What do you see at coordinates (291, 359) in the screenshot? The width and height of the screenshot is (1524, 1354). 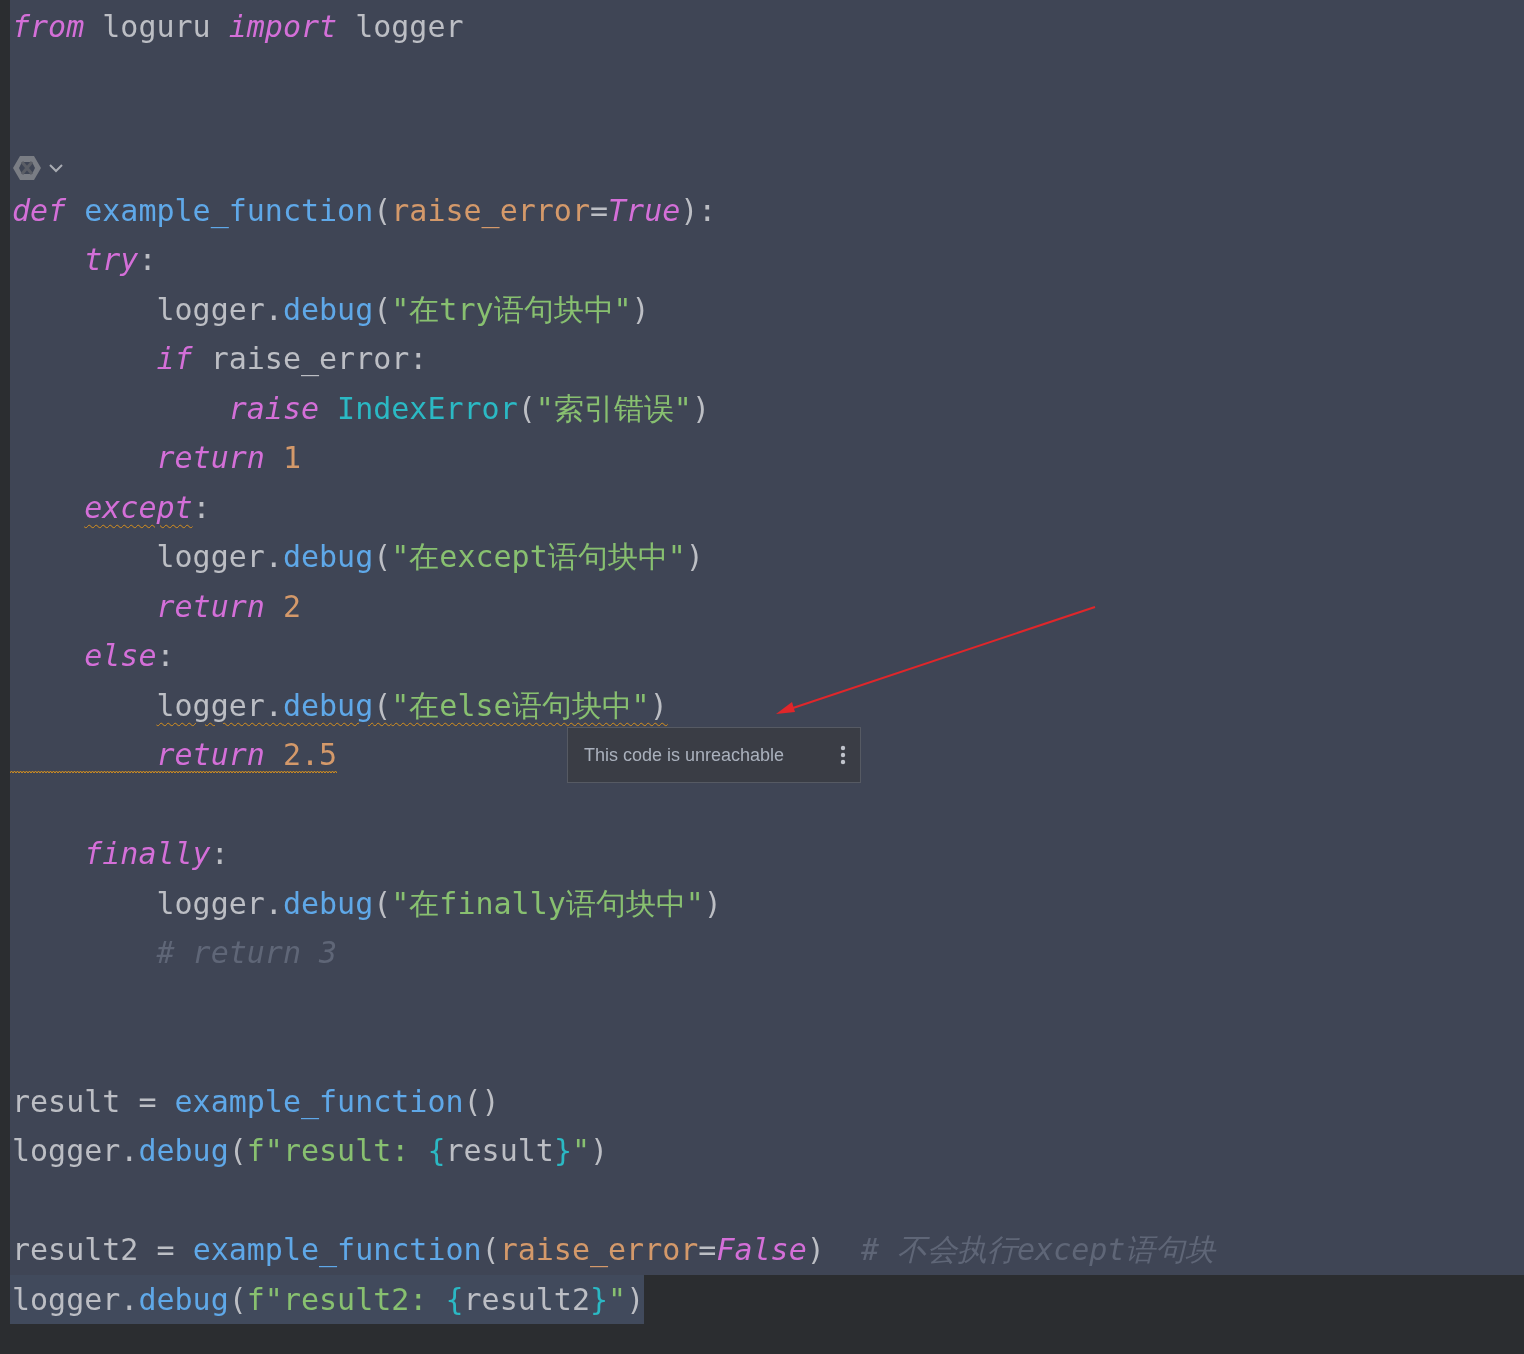 I see `code-line: if raise_error:` at bounding box center [291, 359].